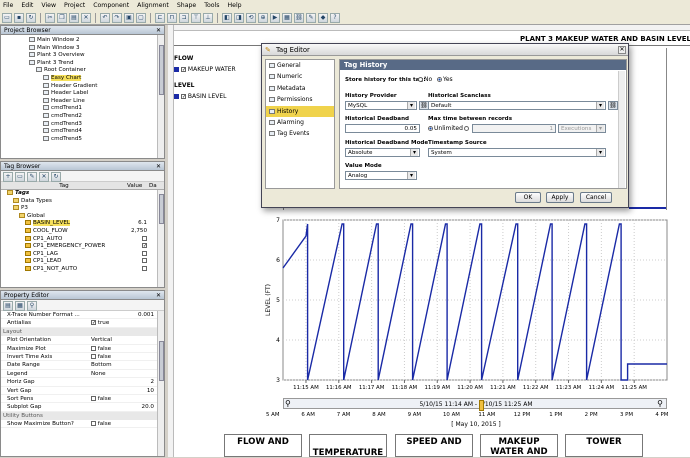  I want to click on property-row: Show Maximize Button? false, so click(82, 424).